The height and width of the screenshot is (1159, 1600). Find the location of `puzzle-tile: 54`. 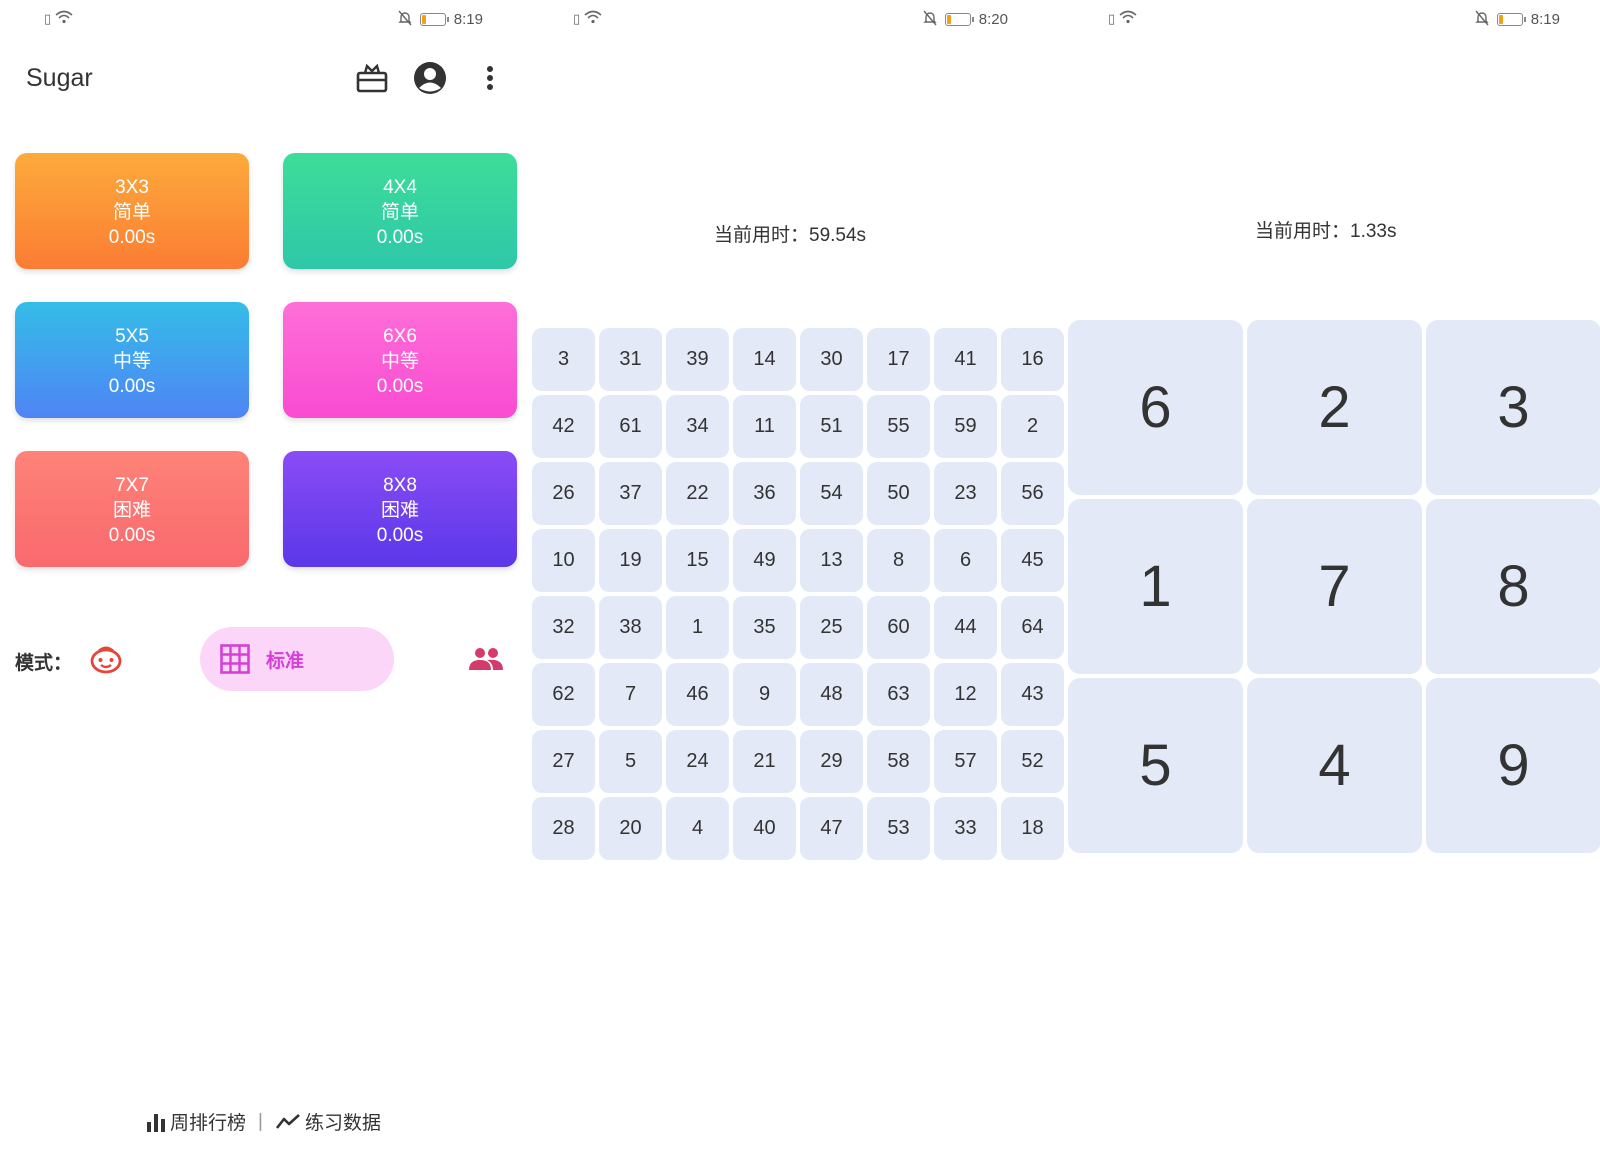

puzzle-tile: 54 is located at coordinates (831, 493).